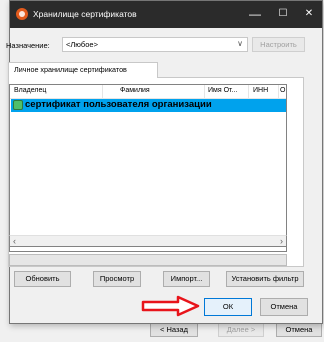  Describe the element at coordinates (283, 14) in the screenshot. I see `maximize-icon: ☐` at that location.